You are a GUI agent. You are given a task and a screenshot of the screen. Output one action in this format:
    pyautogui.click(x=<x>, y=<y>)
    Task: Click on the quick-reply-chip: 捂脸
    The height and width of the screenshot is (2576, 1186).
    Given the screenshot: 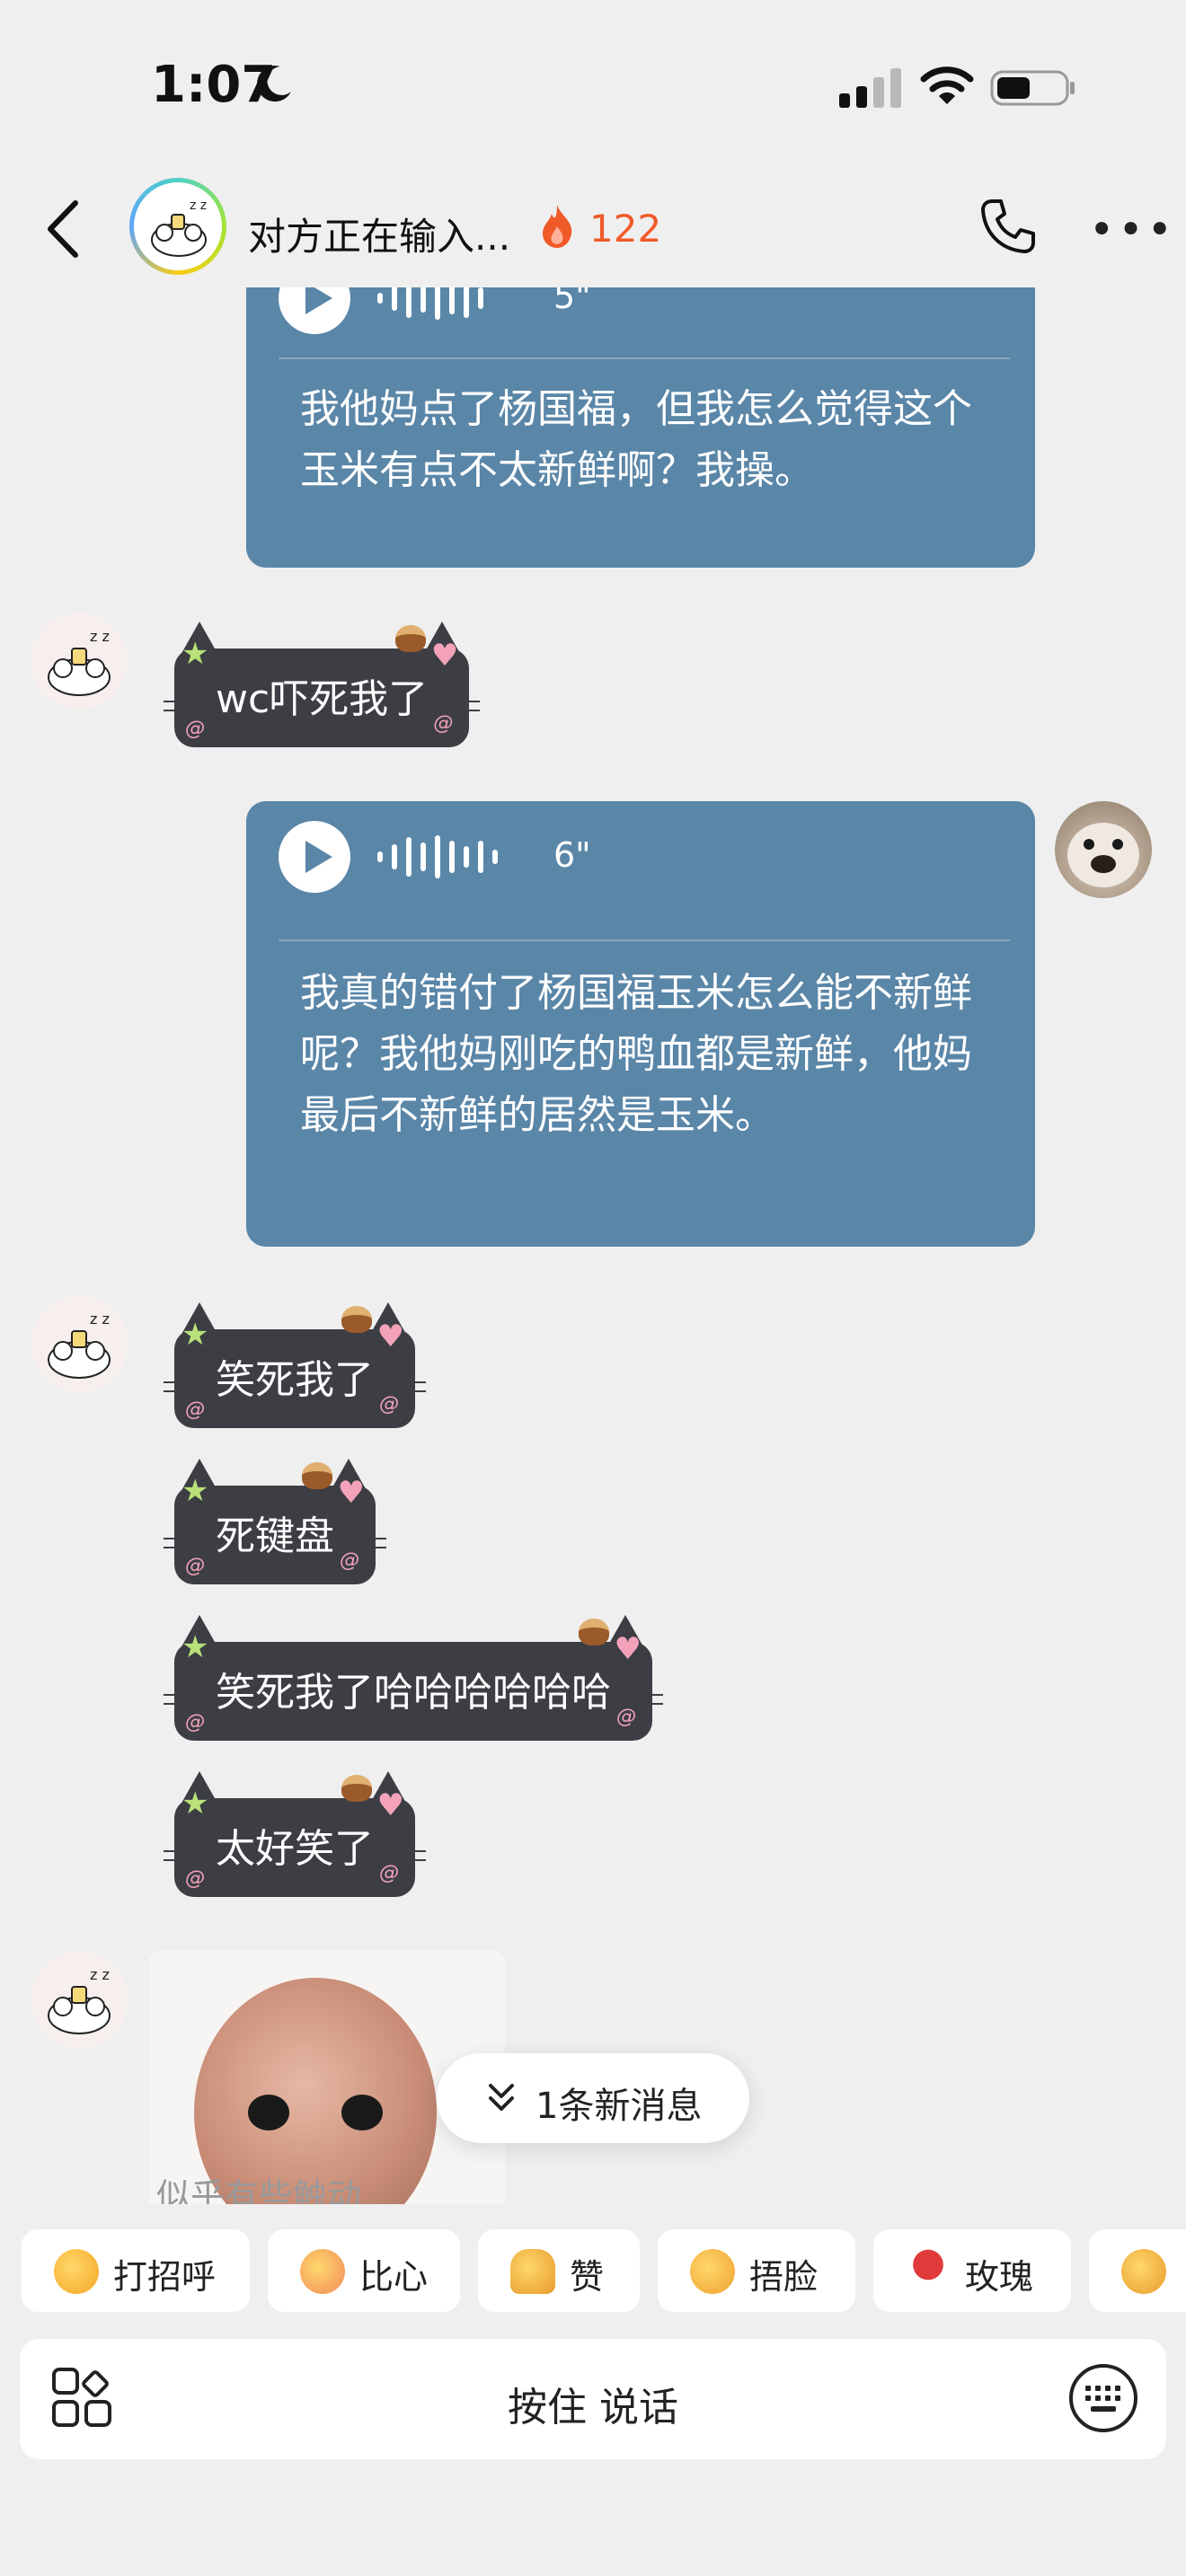 What is the action you would take?
    pyautogui.click(x=756, y=2270)
    